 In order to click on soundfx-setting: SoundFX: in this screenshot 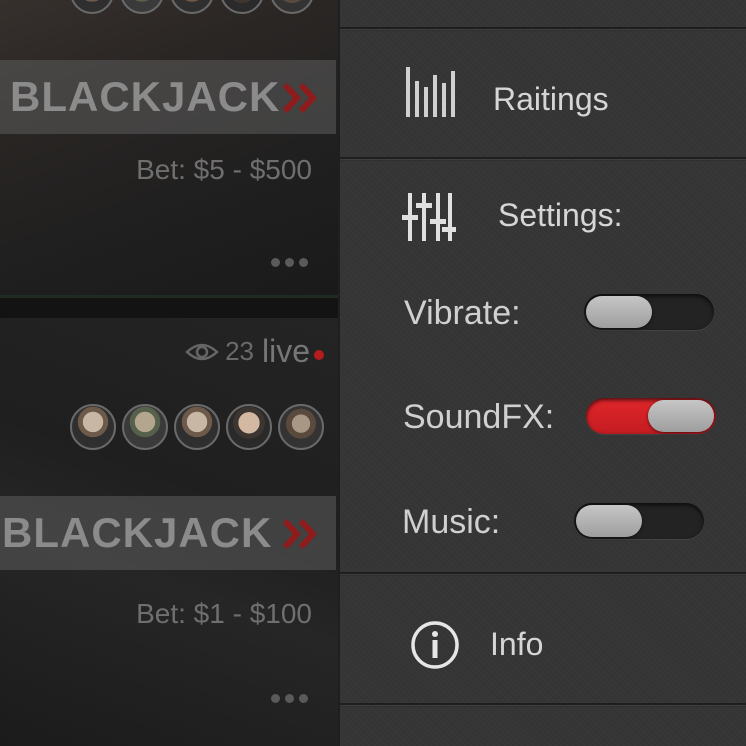, I will do `click(543, 417)`.